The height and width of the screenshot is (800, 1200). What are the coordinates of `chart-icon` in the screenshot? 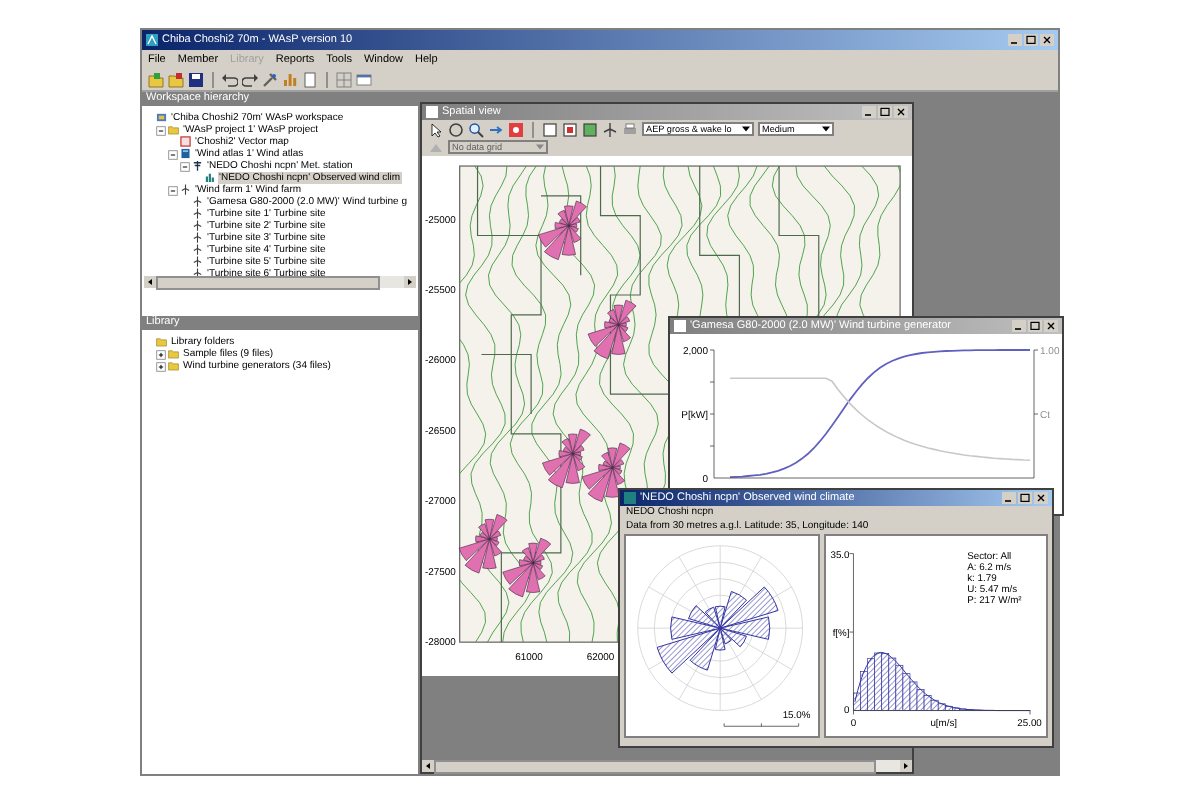 It's located at (209, 178).